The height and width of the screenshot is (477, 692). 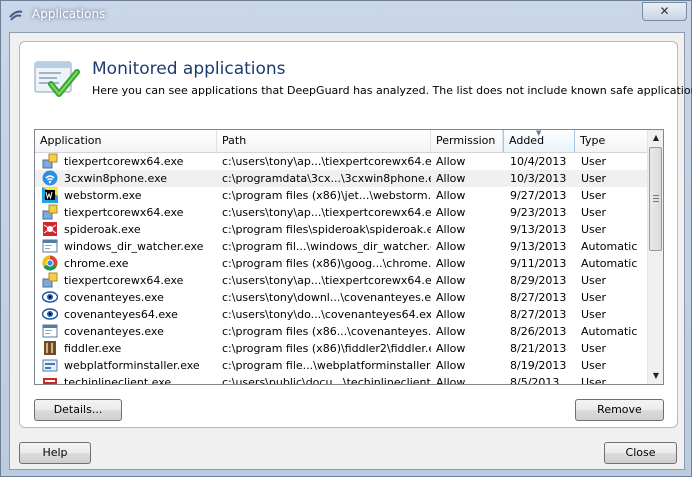 I want to click on cell-path: c:\program files\spideroak\spideroak.exe, so click(x=326, y=229).